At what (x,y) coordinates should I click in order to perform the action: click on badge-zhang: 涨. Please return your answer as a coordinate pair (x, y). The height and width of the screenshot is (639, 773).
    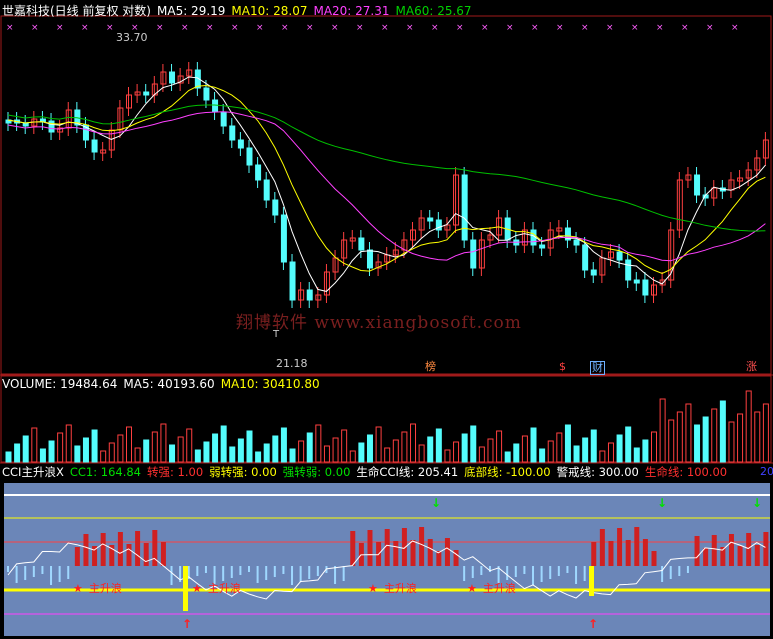
    Looking at the image, I should click on (751, 367).